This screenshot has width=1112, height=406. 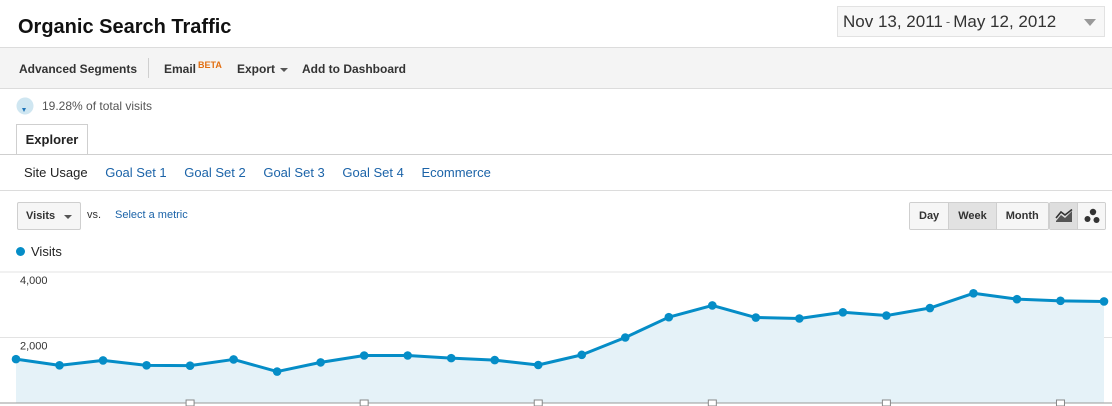 What do you see at coordinates (94, 215) in the screenshot?
I see `vs-label: vs.` at bounding box center [94, 215].